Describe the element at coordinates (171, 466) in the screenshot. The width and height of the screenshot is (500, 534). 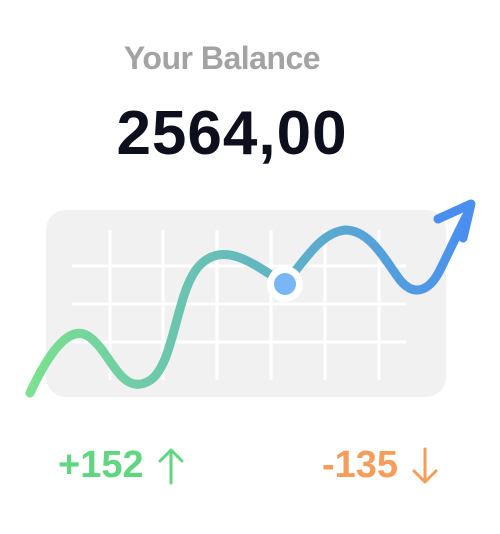
I see `arrow-up-icon` at that location.